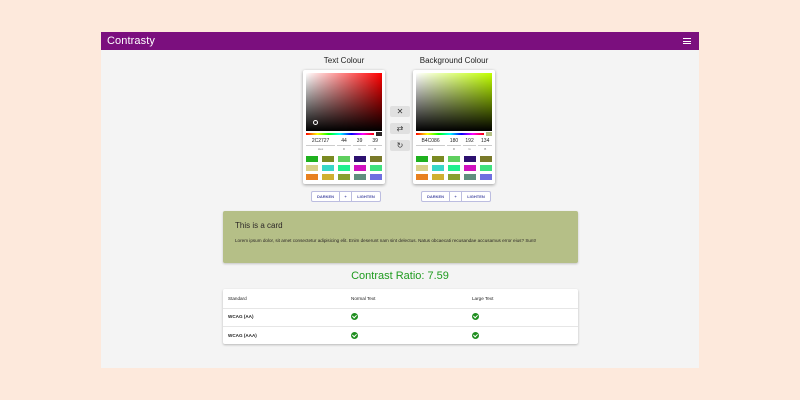  I want to click on field-value: 2C2727, so click(321, 142).